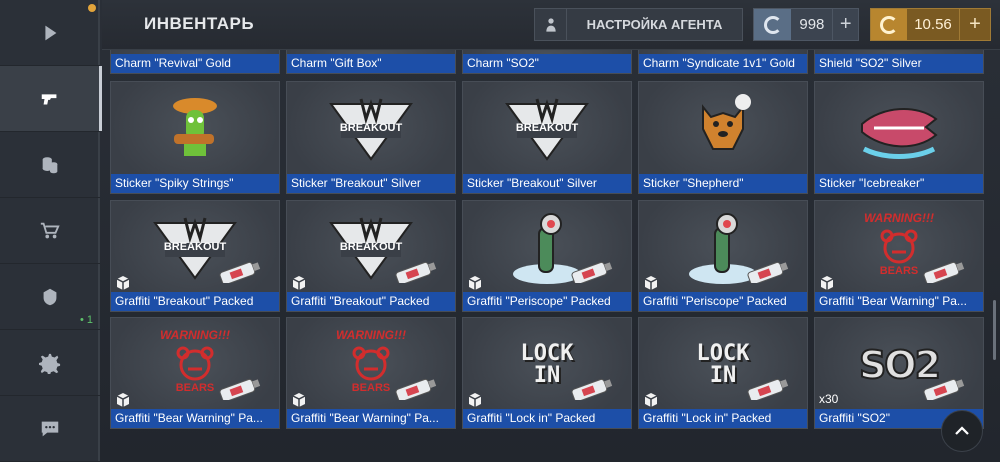  I want to click on item-name-label: Charm "Gift Box", so click(371, 63).